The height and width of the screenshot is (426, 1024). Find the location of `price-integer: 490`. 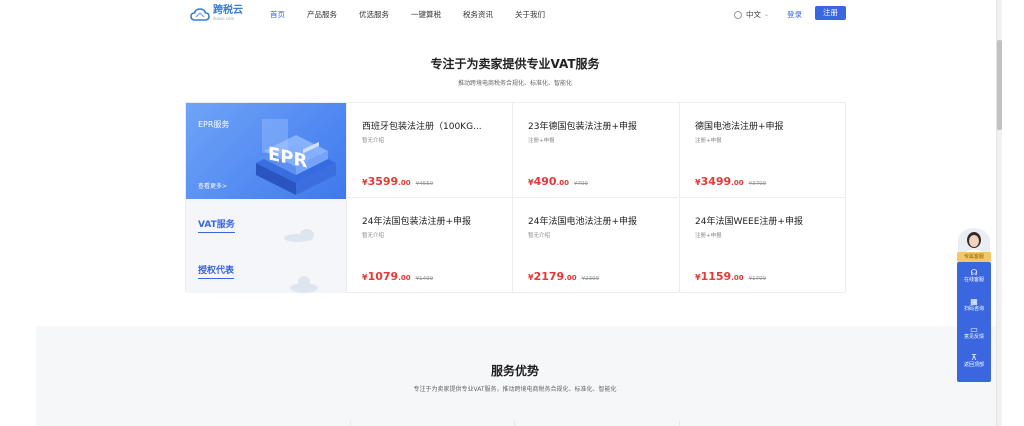

price-integer: 490 is located at coordinates (545, 181).